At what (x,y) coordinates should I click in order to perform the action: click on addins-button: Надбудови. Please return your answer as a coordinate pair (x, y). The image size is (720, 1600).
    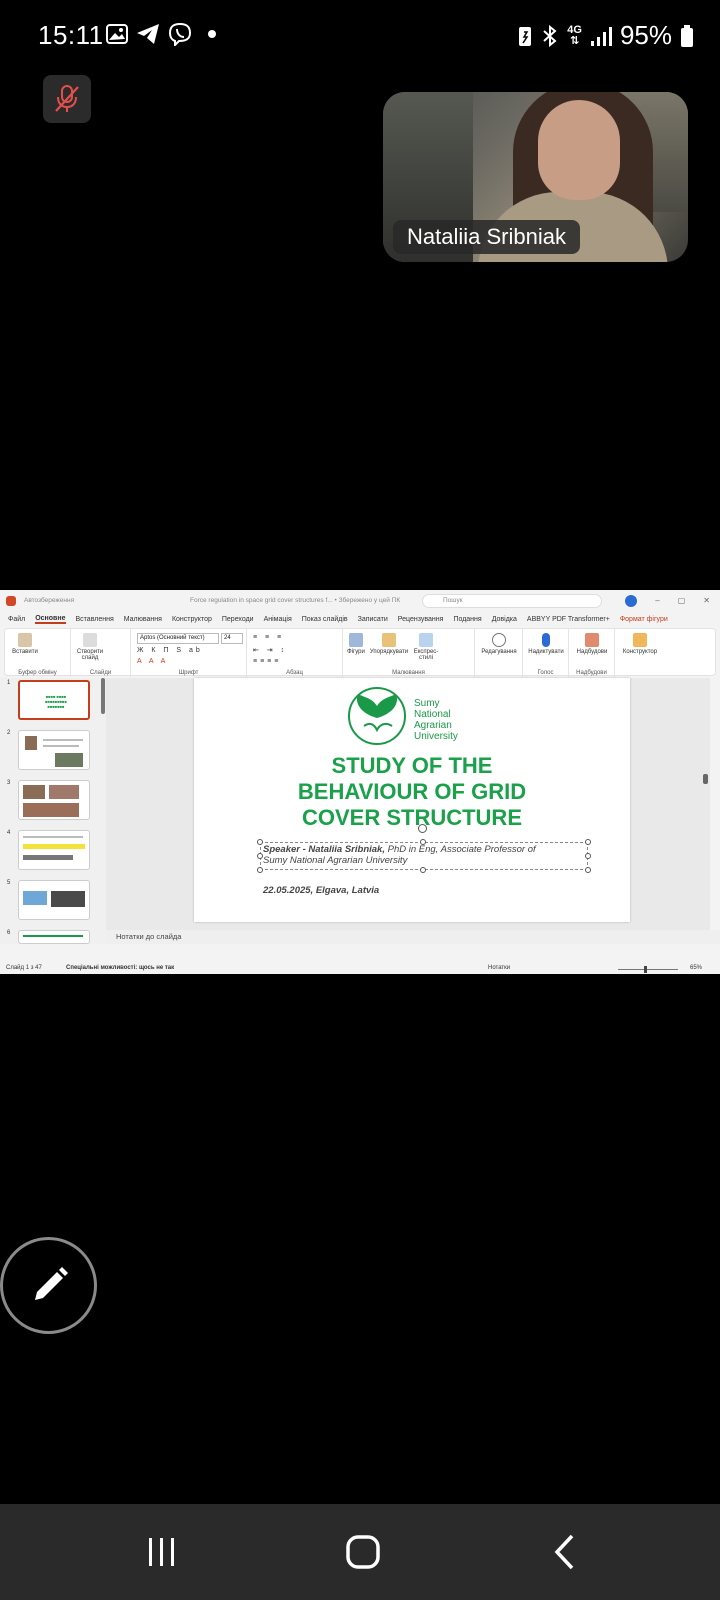
    Looking at the image, I should click on (592, 644).